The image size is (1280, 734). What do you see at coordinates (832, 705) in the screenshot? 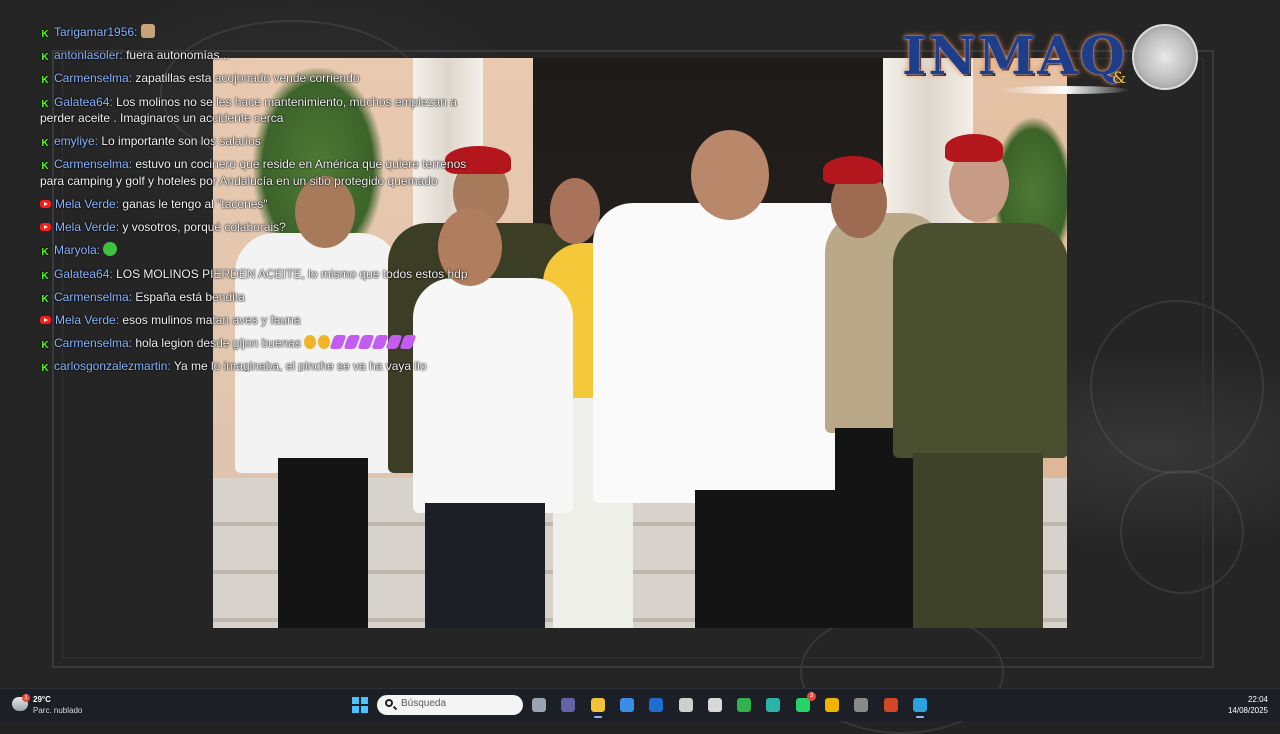
I see `taskbar-app-chrome` at bounding box center [832, 705].